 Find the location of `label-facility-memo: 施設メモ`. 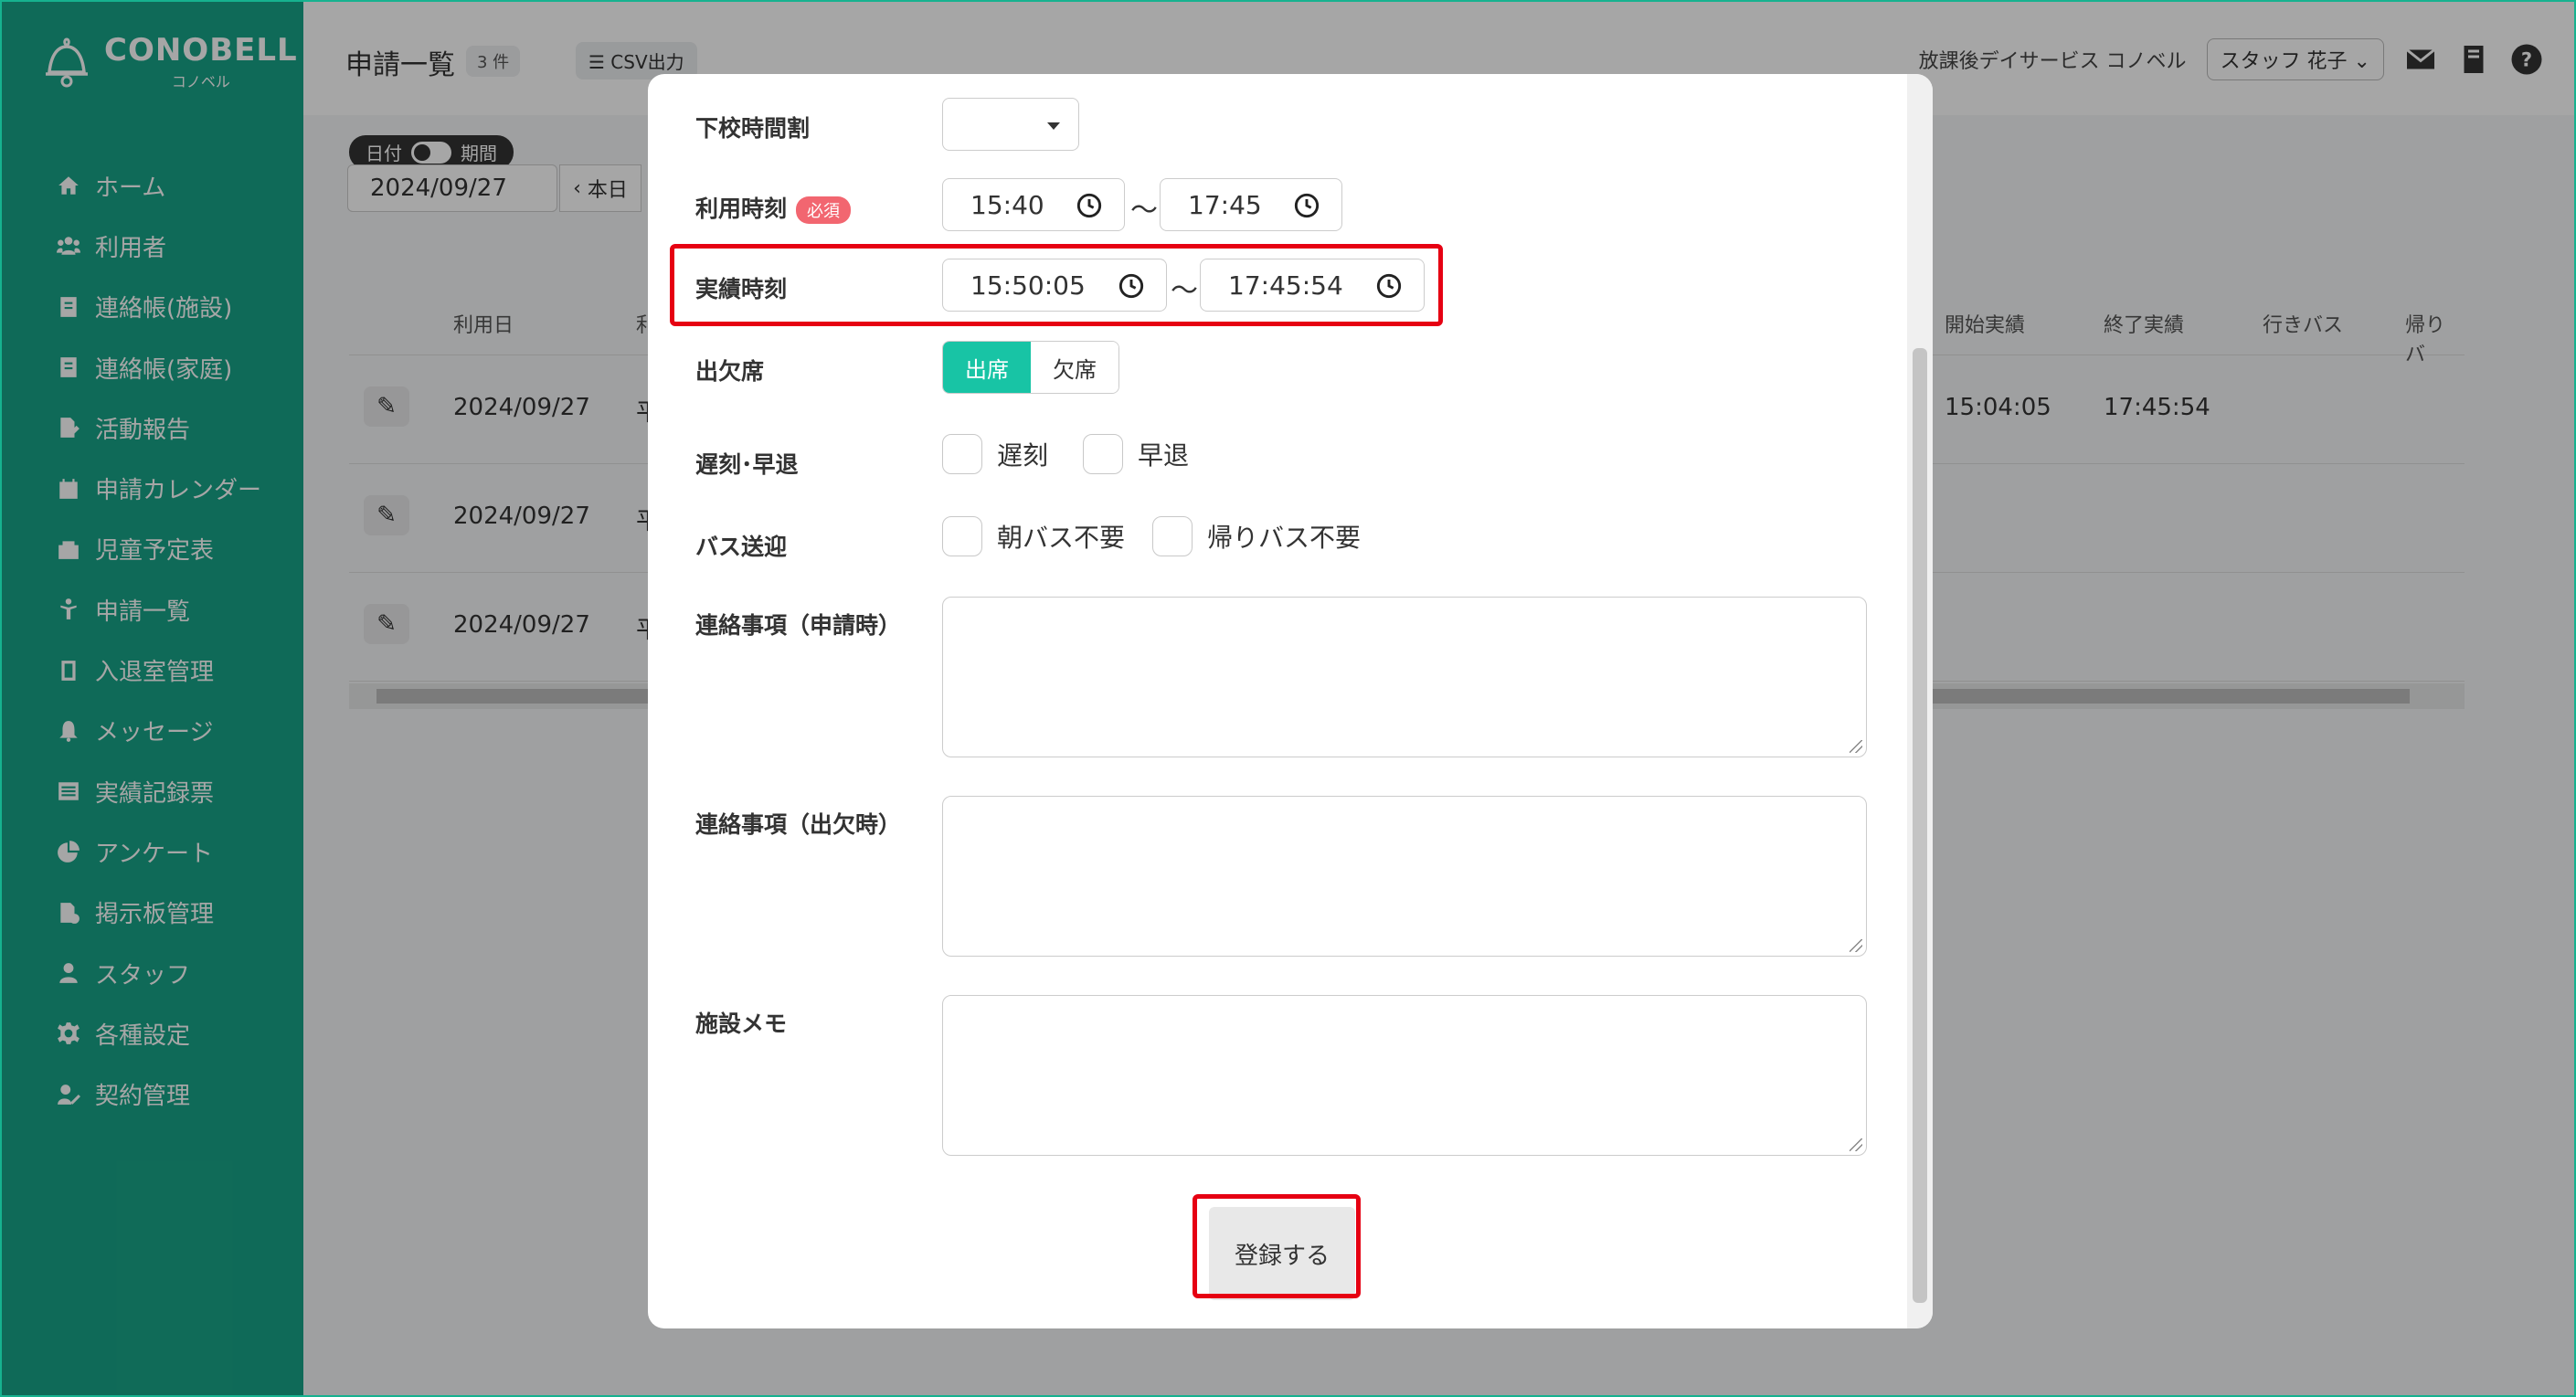

label-facility-memo: 施設メモ is located at coordinates (741, 1024).